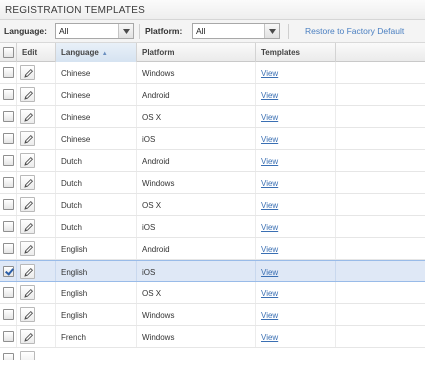 Image resolution: width=425 pixels, height=370 pixels. Describe the element at coordinates (201, 31) in the screenshot. I see `platform-filter-value: All` at that location.